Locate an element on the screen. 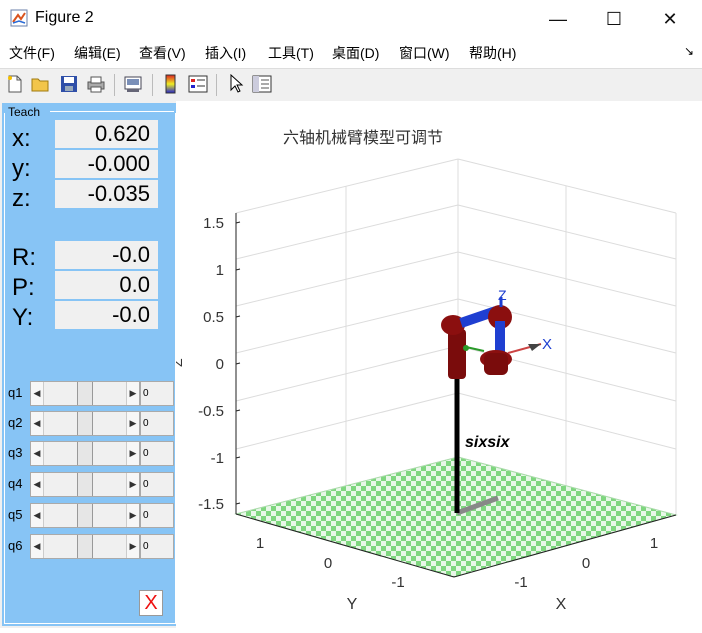 This screenshot has width=702, height=633. q4-slider: ◀ ▶ is located at coordinates (85, 484).